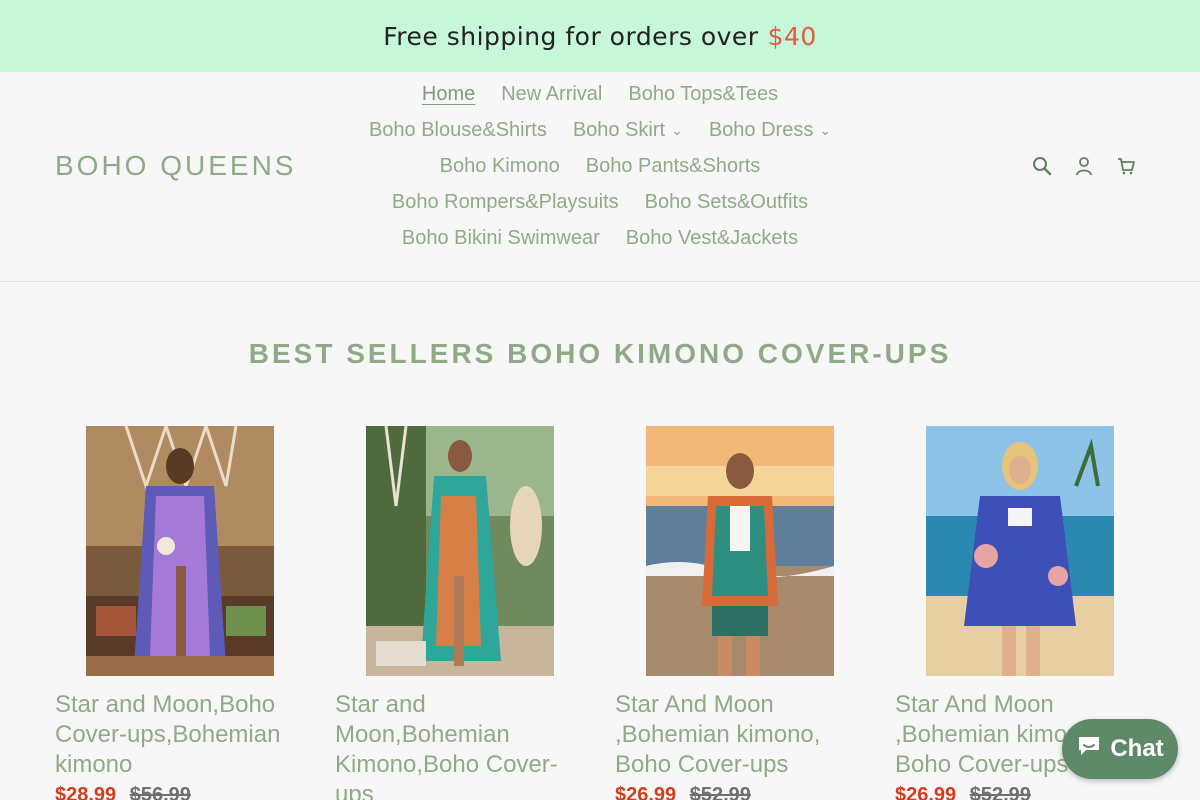 This screenshot has height=800, width=1200. Describe the element at coordinates (1089, 749) in the screenshot. I see `chat-bubble-icon` at that location.